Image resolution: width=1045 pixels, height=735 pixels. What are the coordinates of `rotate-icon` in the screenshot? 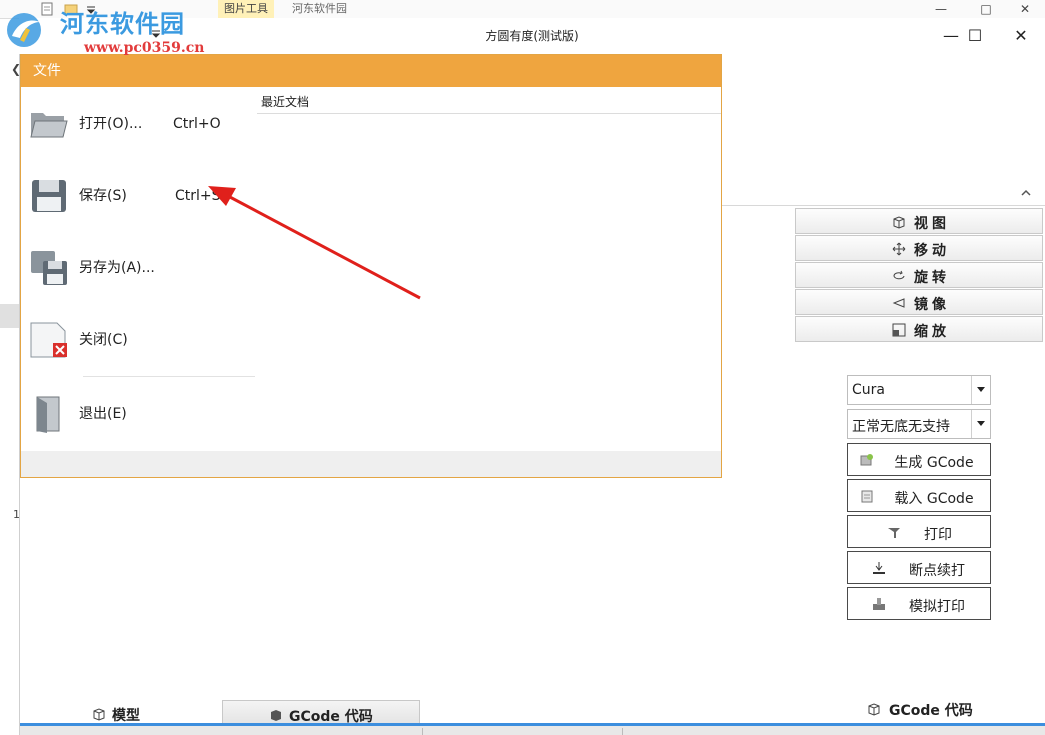 It's located at (899, 275).